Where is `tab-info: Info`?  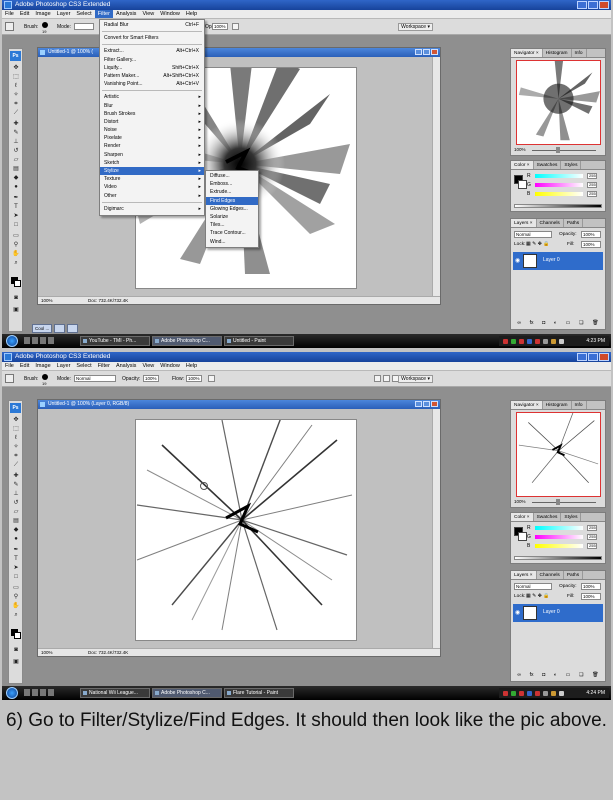
tab-info: Info is located at coordinates (579, 53).